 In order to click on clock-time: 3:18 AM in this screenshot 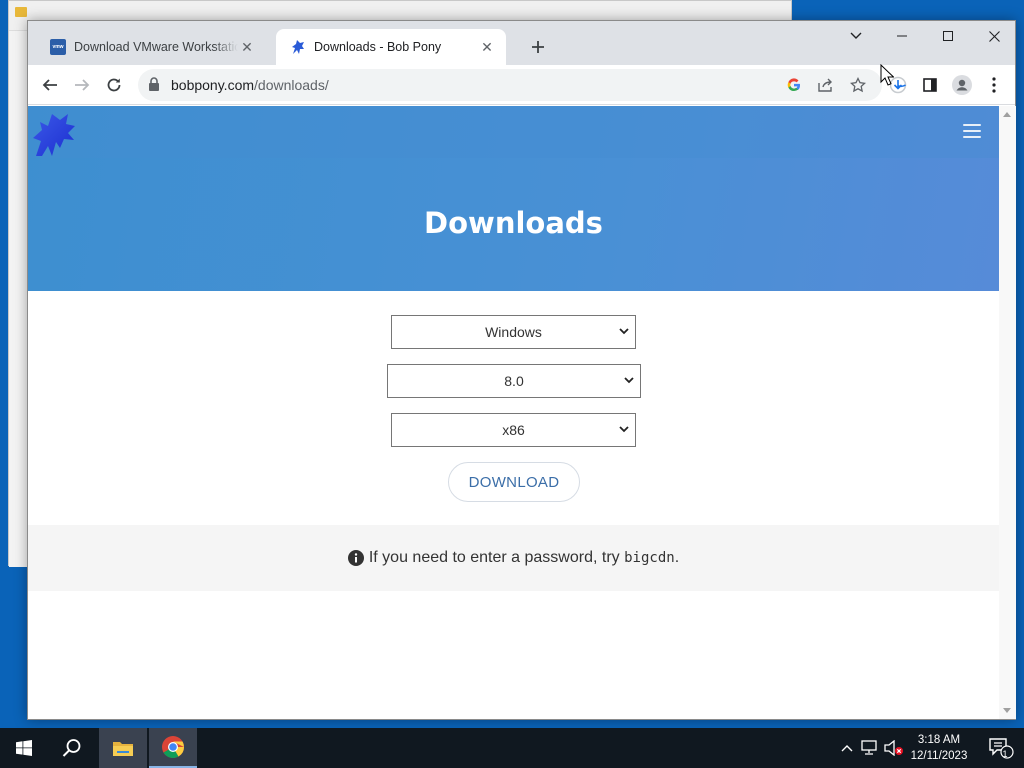, I will do `click(939, 740)`.